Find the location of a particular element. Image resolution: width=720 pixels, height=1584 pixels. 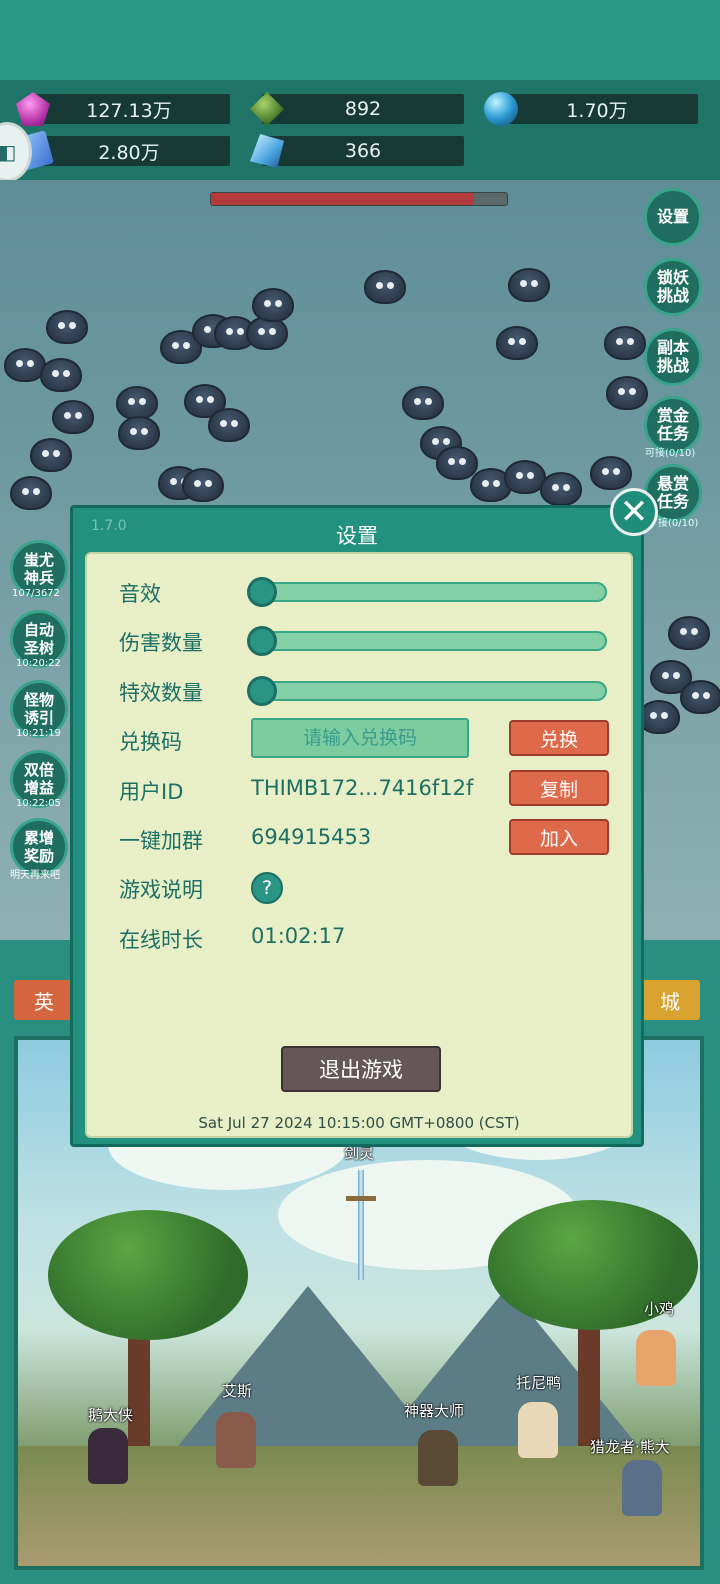

double-boost-label: 双倍 增益 is located at coordinates (38, 779).